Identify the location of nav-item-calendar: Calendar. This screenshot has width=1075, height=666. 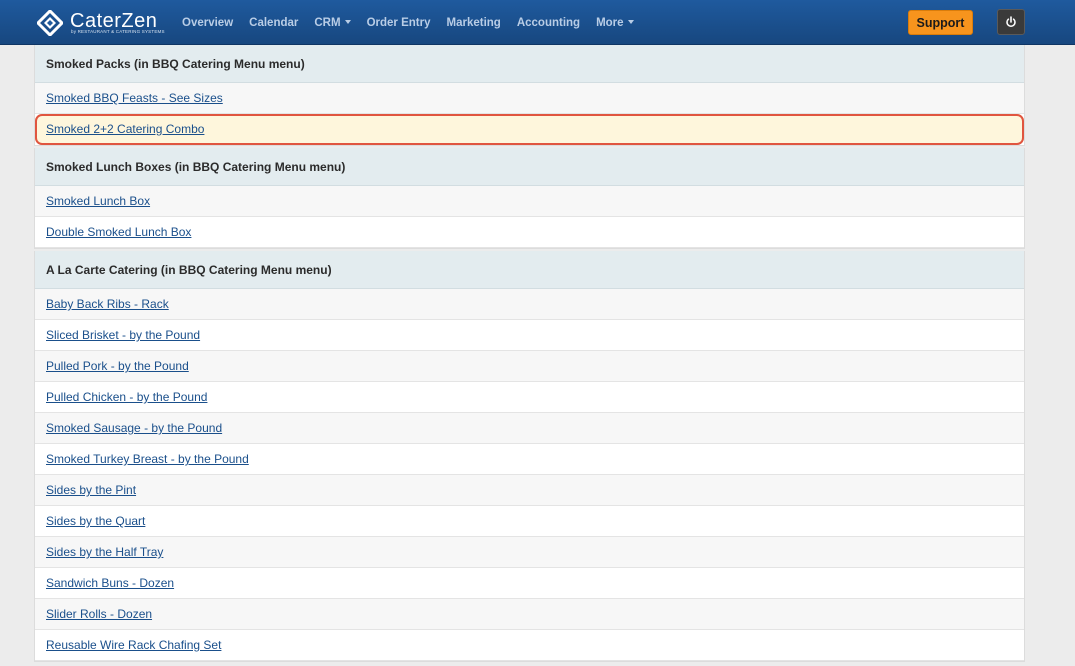
(273, 23).